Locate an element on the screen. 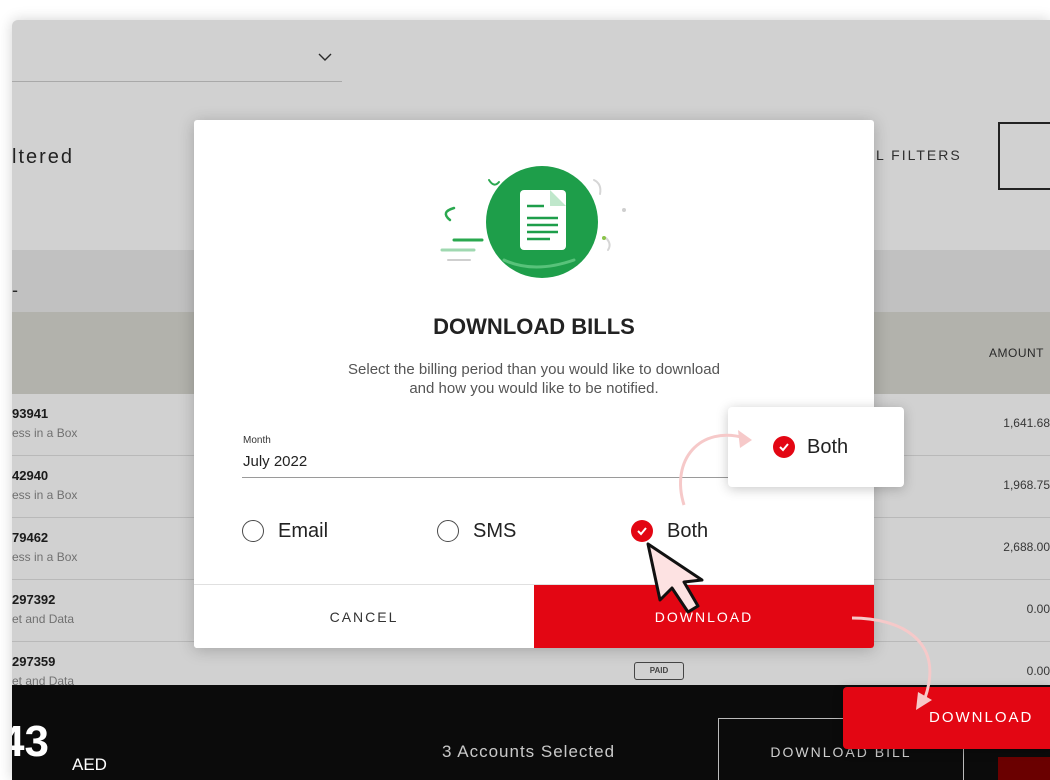  radio-sms-label: SMS is located at coordinates (495, 530).